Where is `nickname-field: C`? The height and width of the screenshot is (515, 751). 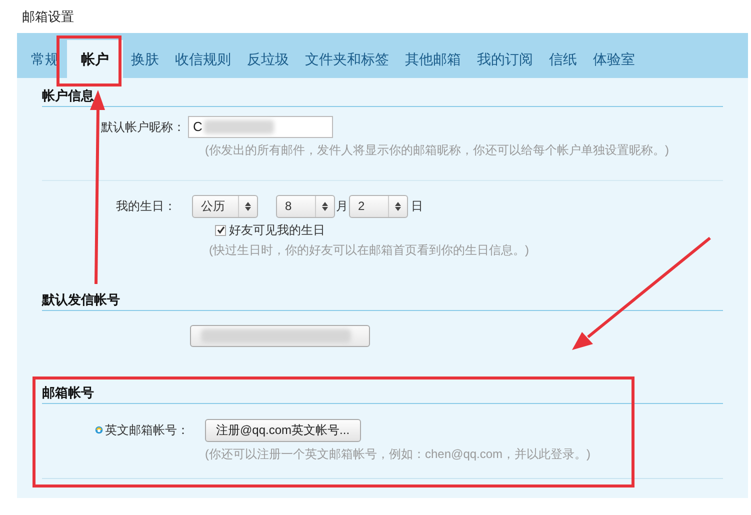 nickname-field: C is located at coordinates (260, 127).